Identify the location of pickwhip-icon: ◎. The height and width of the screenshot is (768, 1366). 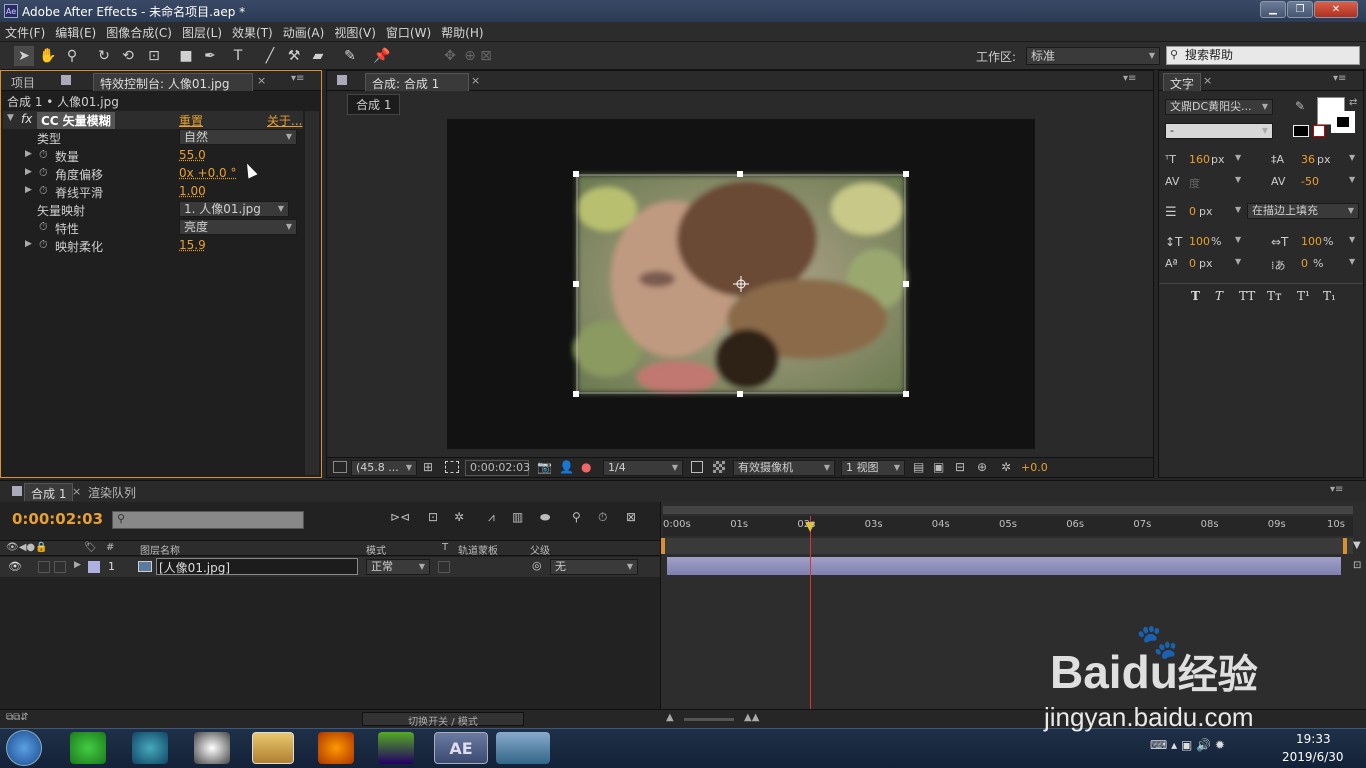
(537, 565).